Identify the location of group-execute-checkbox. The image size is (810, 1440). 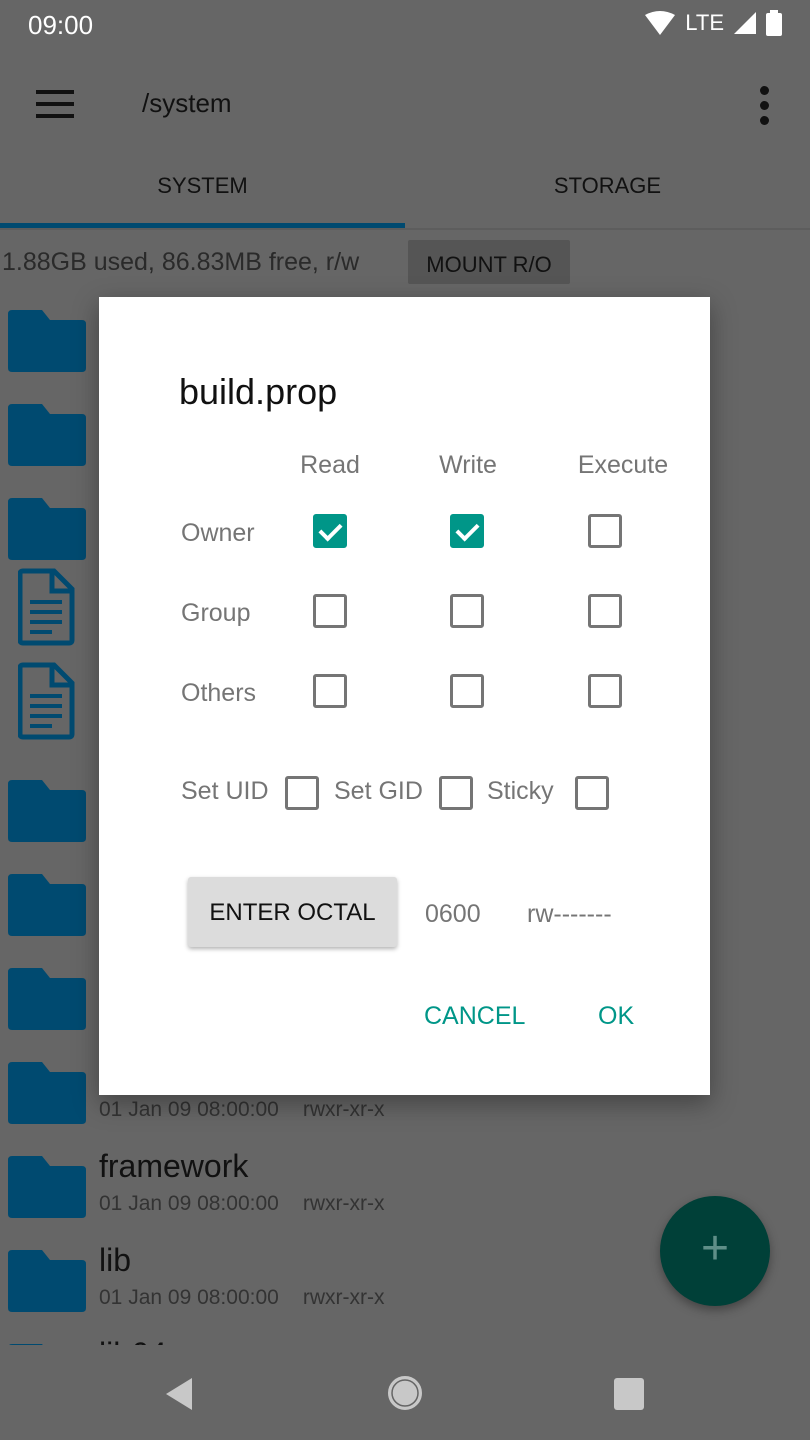
(605, 611).